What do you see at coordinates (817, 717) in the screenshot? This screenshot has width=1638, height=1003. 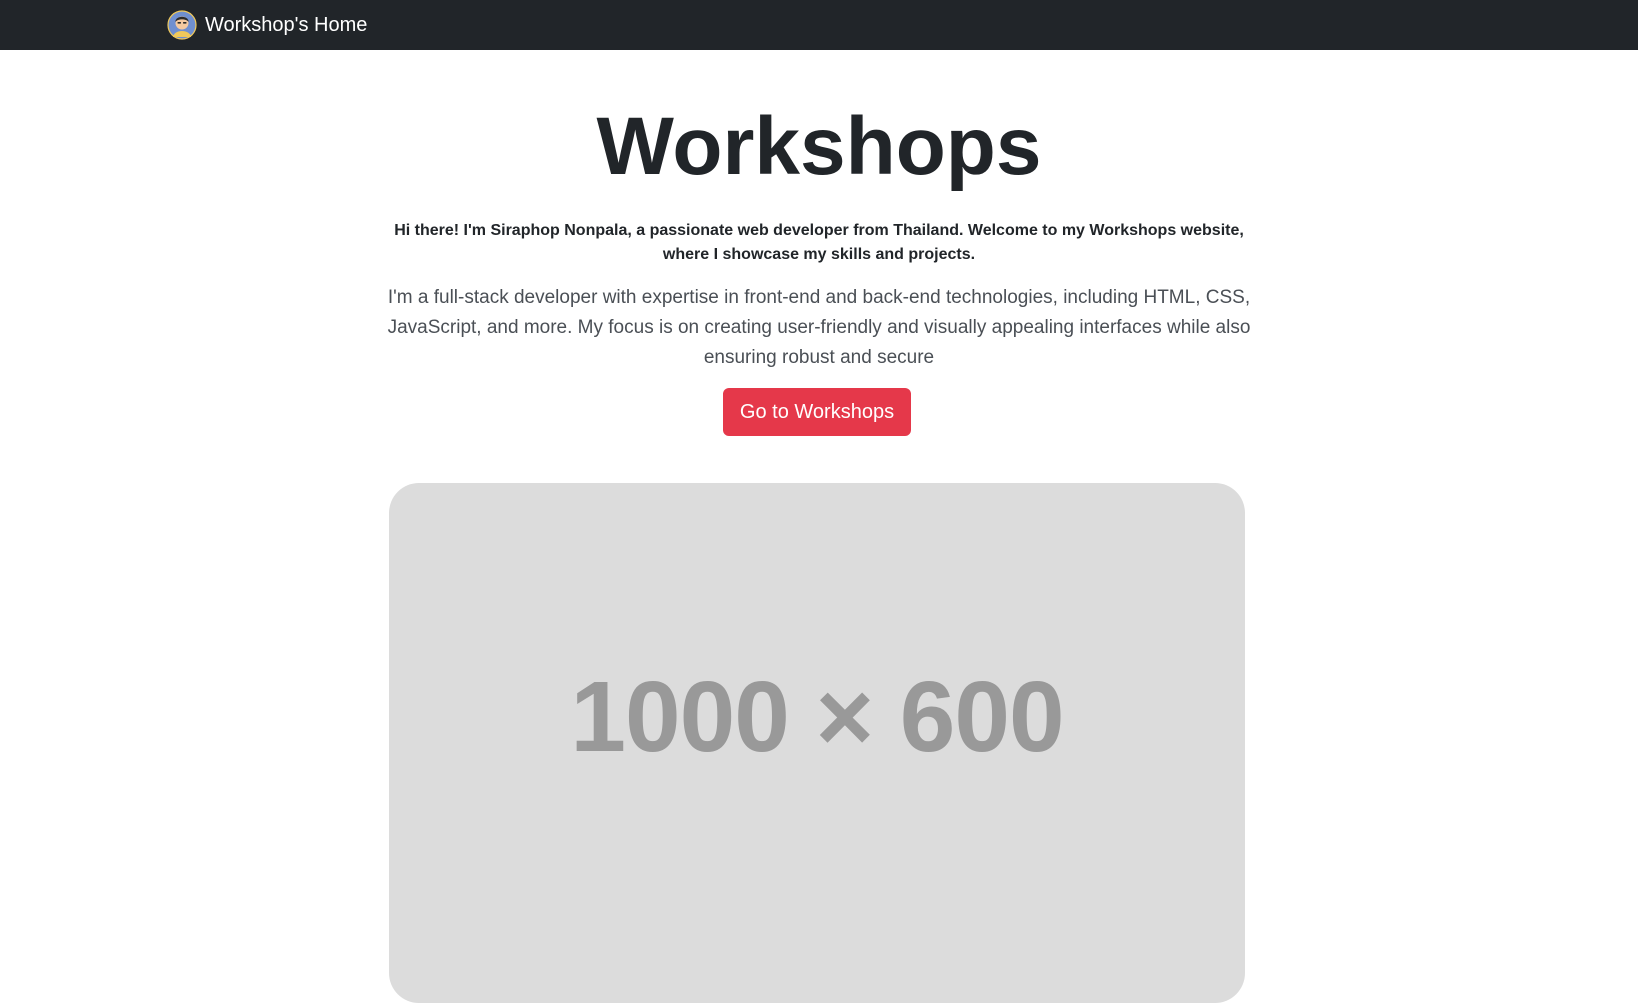 I see `placeholder-image-label: 1000 × 600` at bounding box center [817, 717].